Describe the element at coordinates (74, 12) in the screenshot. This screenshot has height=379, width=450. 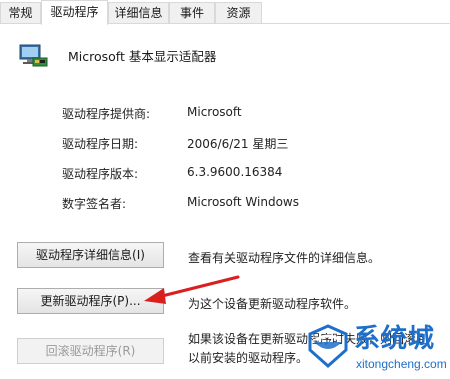
I see `tab-driver: 驱动程序` at that location.